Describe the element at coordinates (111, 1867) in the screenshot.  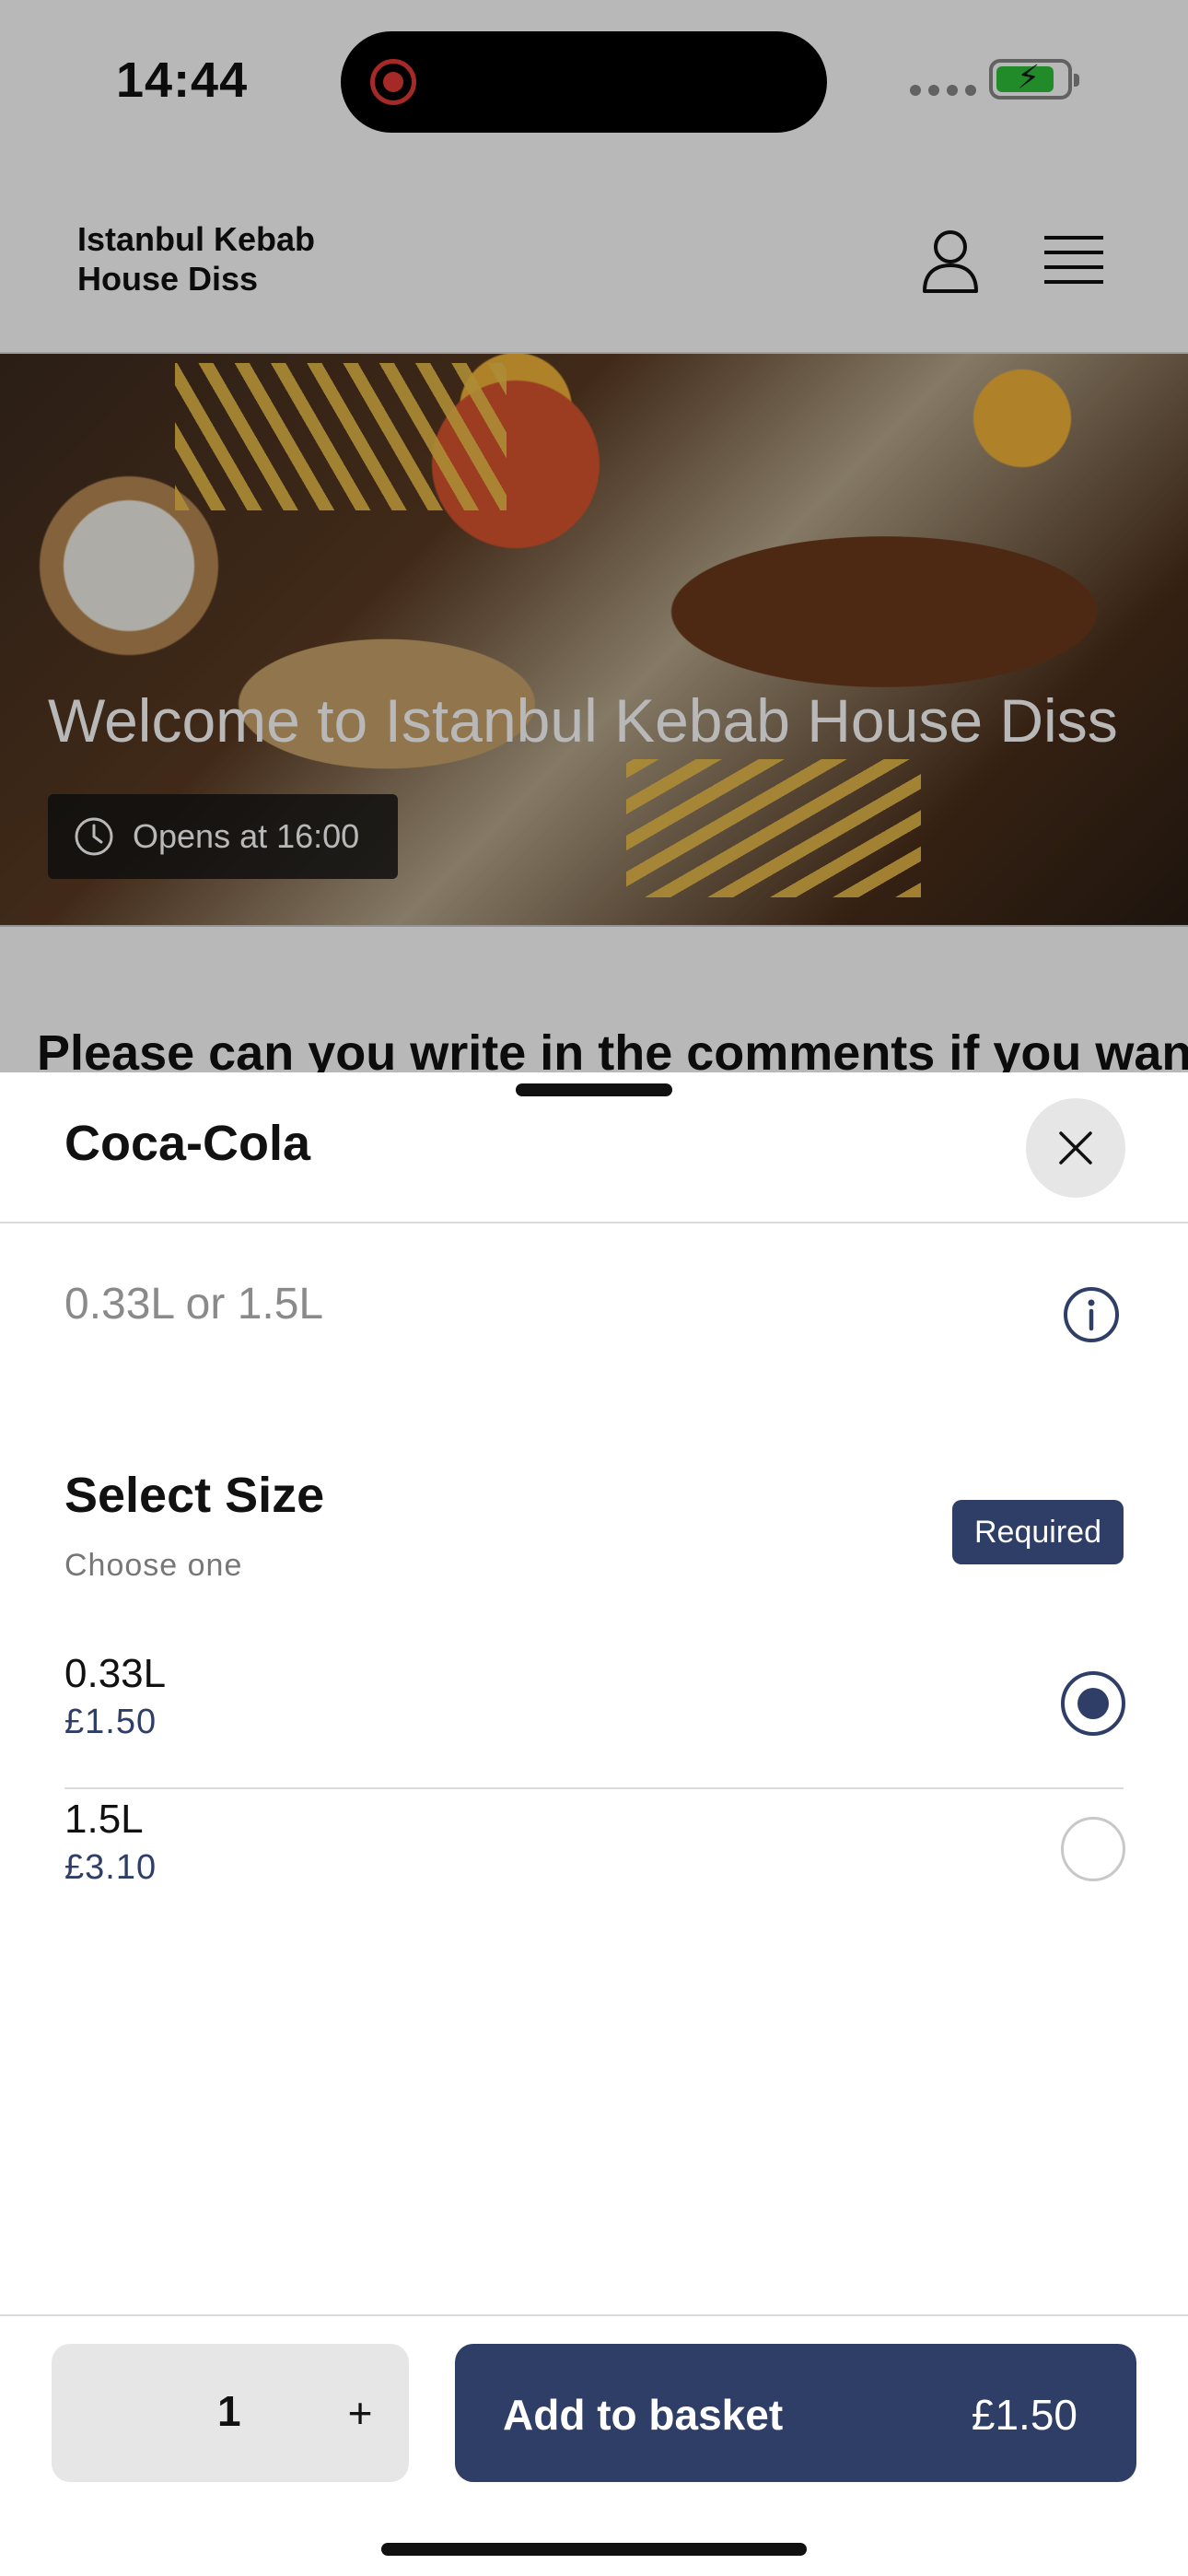
I see `option-price: £3.10` at that location.